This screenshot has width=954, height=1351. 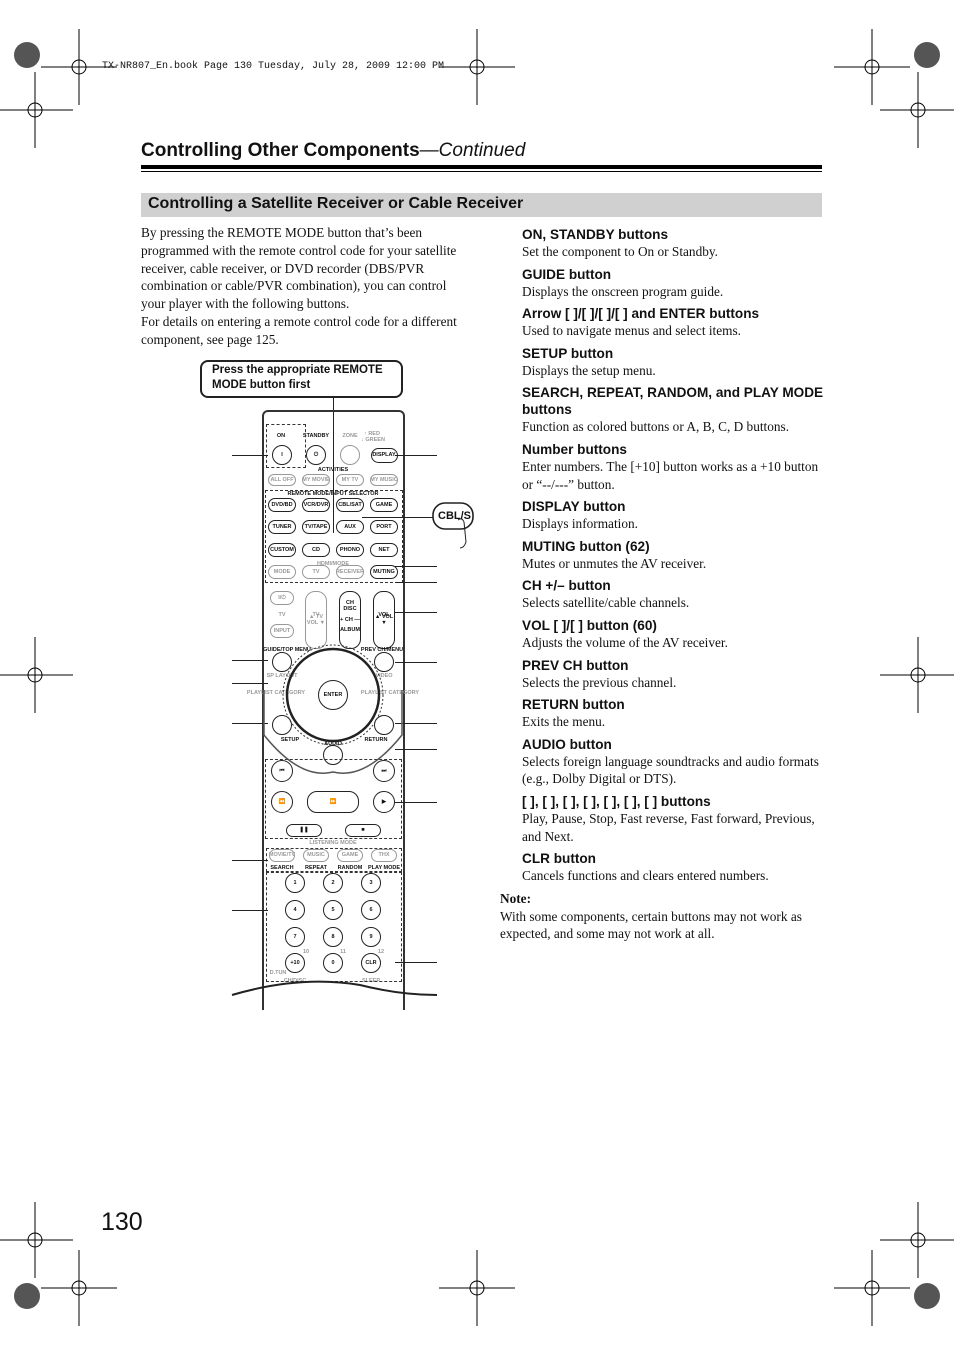 I want to click on item-title: MUTING button (62), so click(x=586, y=546).